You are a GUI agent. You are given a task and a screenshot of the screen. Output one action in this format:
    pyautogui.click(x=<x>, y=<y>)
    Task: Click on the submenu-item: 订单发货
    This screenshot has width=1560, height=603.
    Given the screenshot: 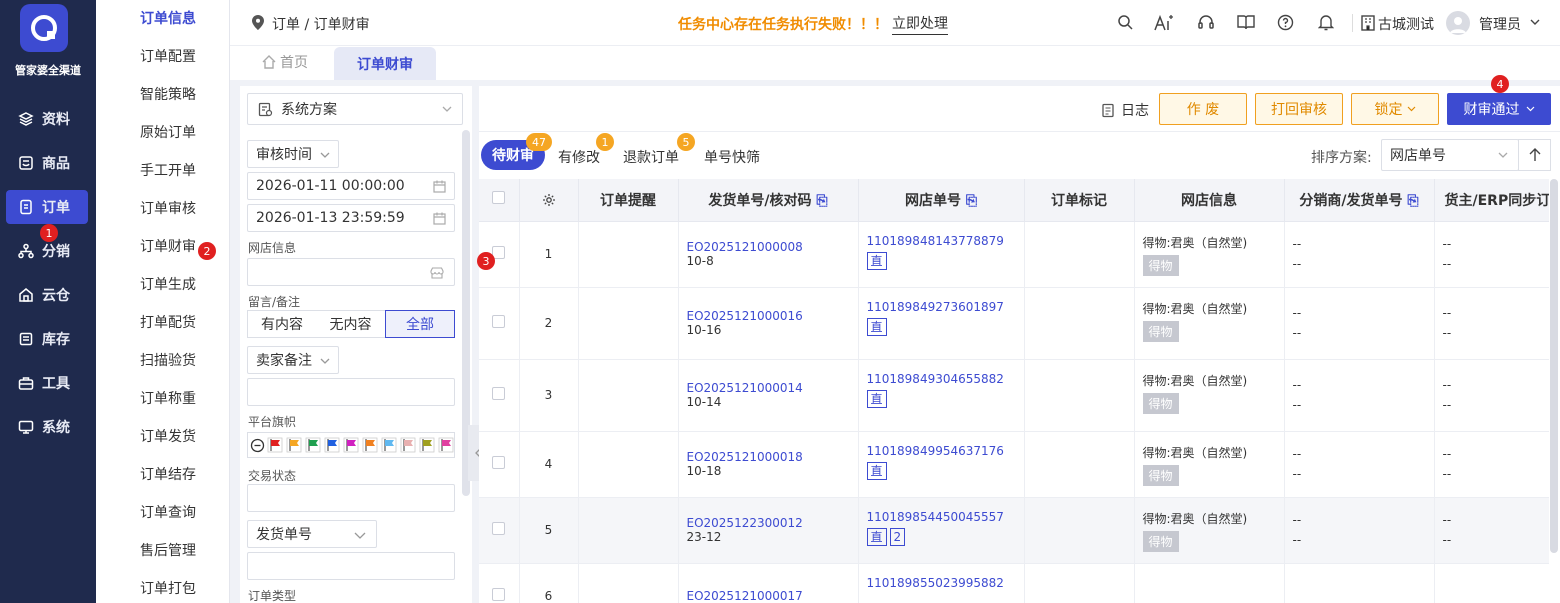 What is the action you would take?
    pyautogui.click(x=168, y=436)
    